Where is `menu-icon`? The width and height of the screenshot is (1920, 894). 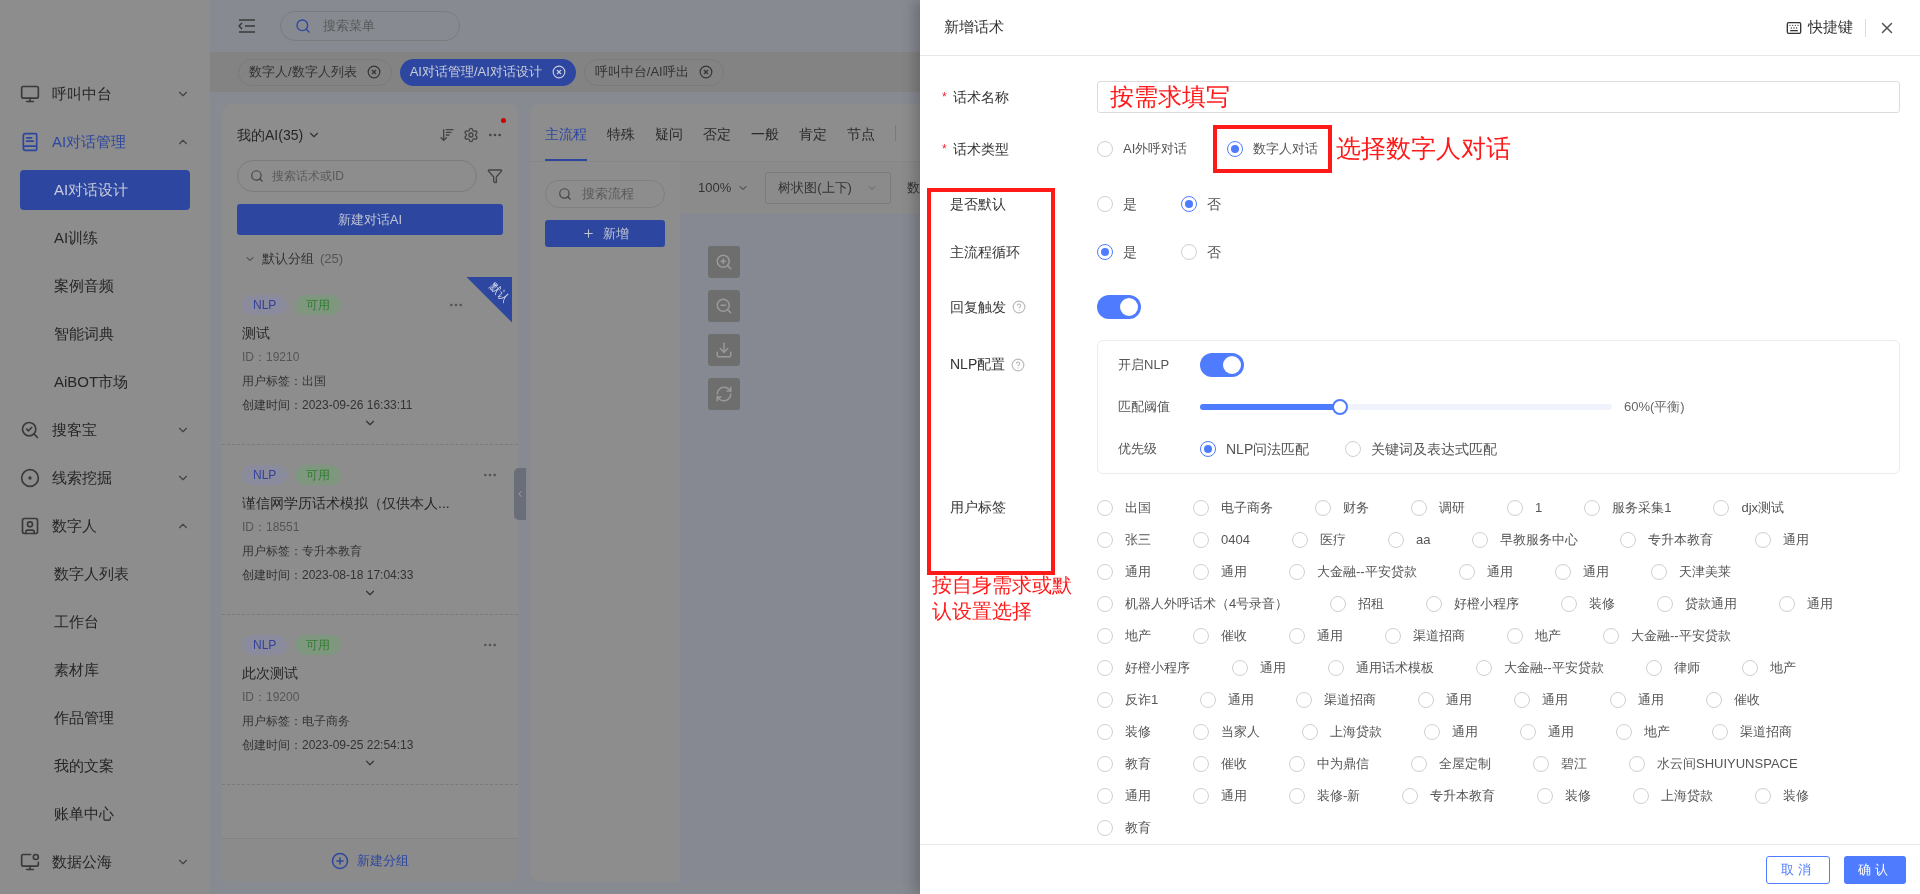 menu-icon is located at coordinates (247, 26).